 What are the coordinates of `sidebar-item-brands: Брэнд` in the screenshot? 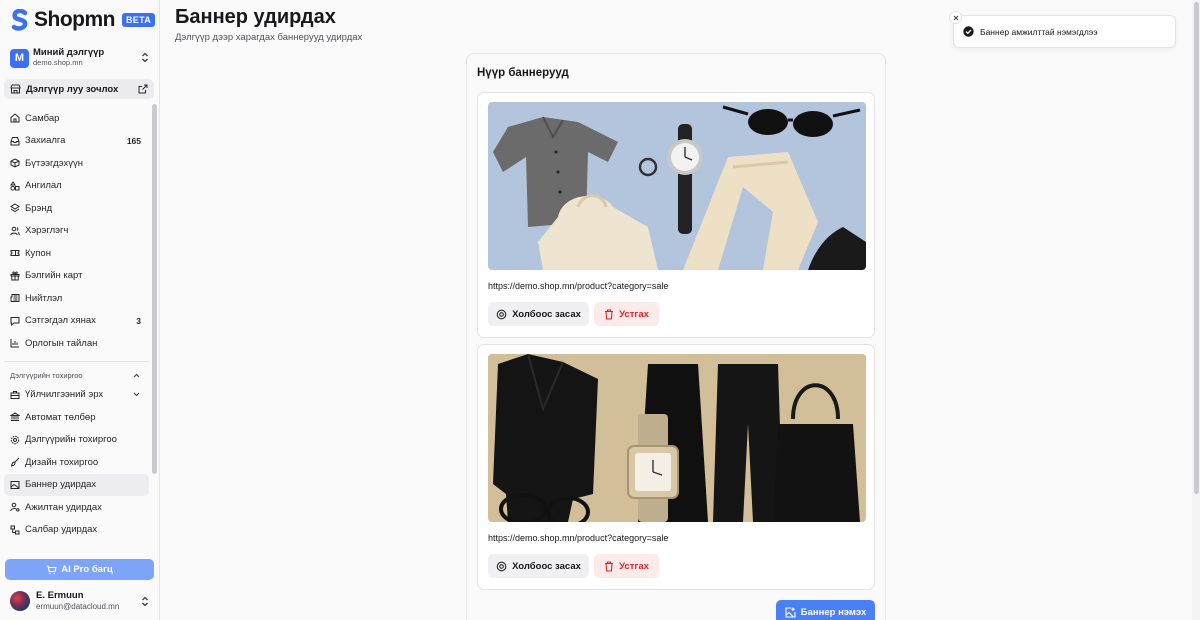 It's located at (76, 208).